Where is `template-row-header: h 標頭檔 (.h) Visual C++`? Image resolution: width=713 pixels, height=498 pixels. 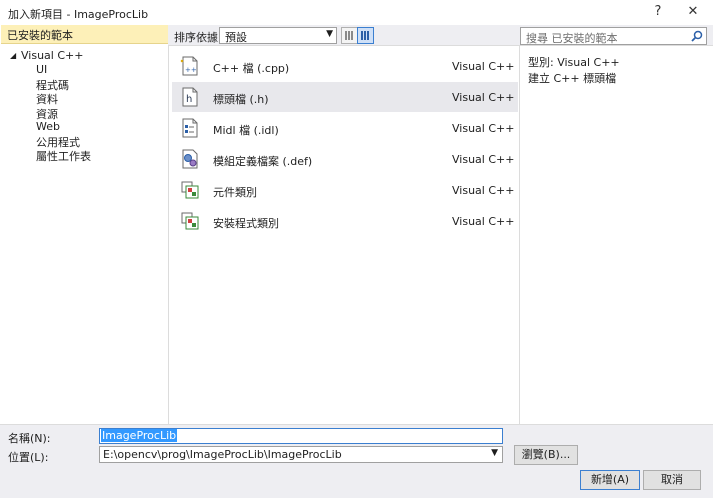
template-row-header: h 標頭檔 (.h) Visual C++ is located at coordinates (345, 97).